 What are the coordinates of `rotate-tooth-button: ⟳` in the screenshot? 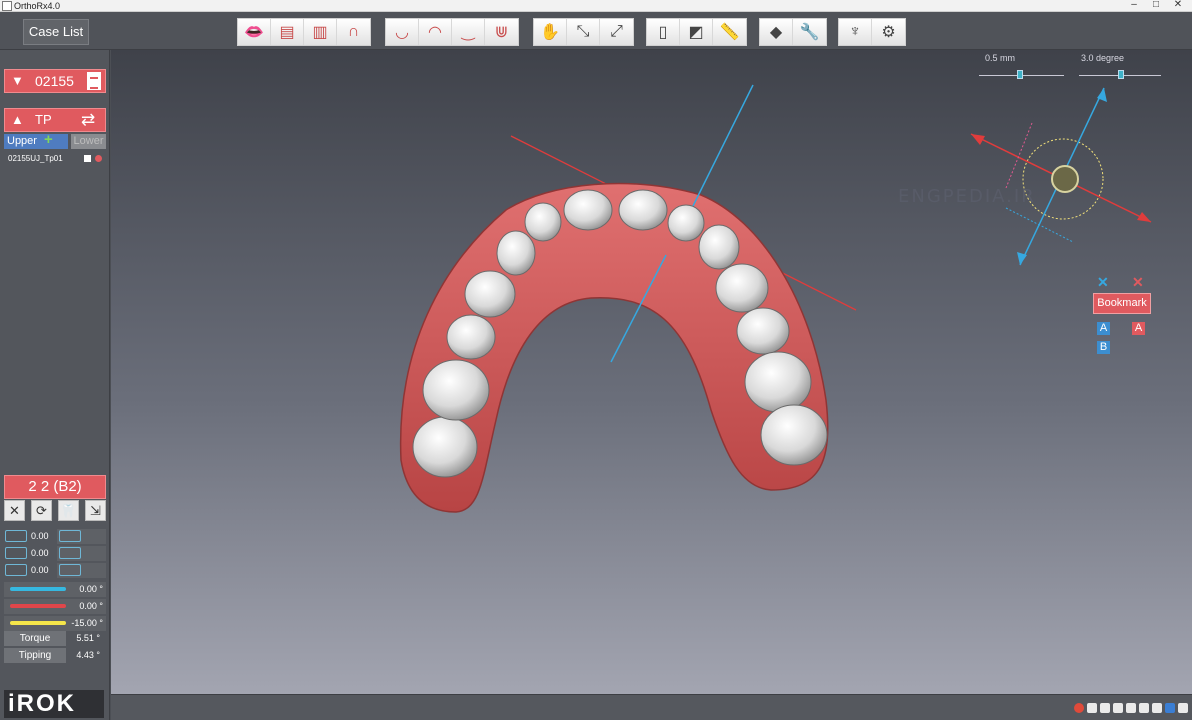 It's located at (41, 510).